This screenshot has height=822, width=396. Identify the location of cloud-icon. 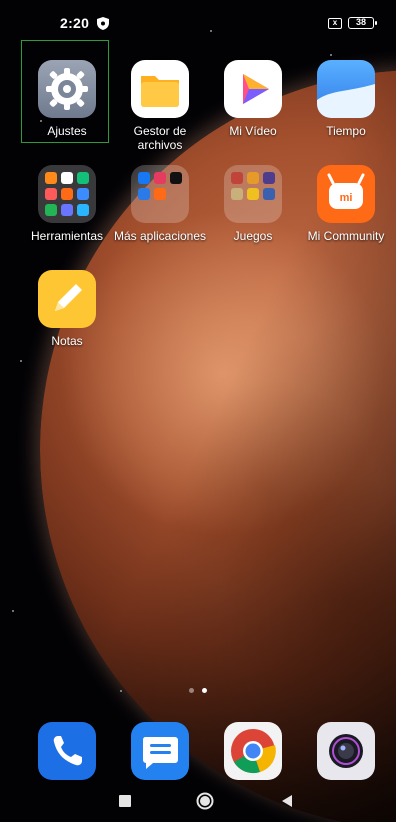
(346, 89).